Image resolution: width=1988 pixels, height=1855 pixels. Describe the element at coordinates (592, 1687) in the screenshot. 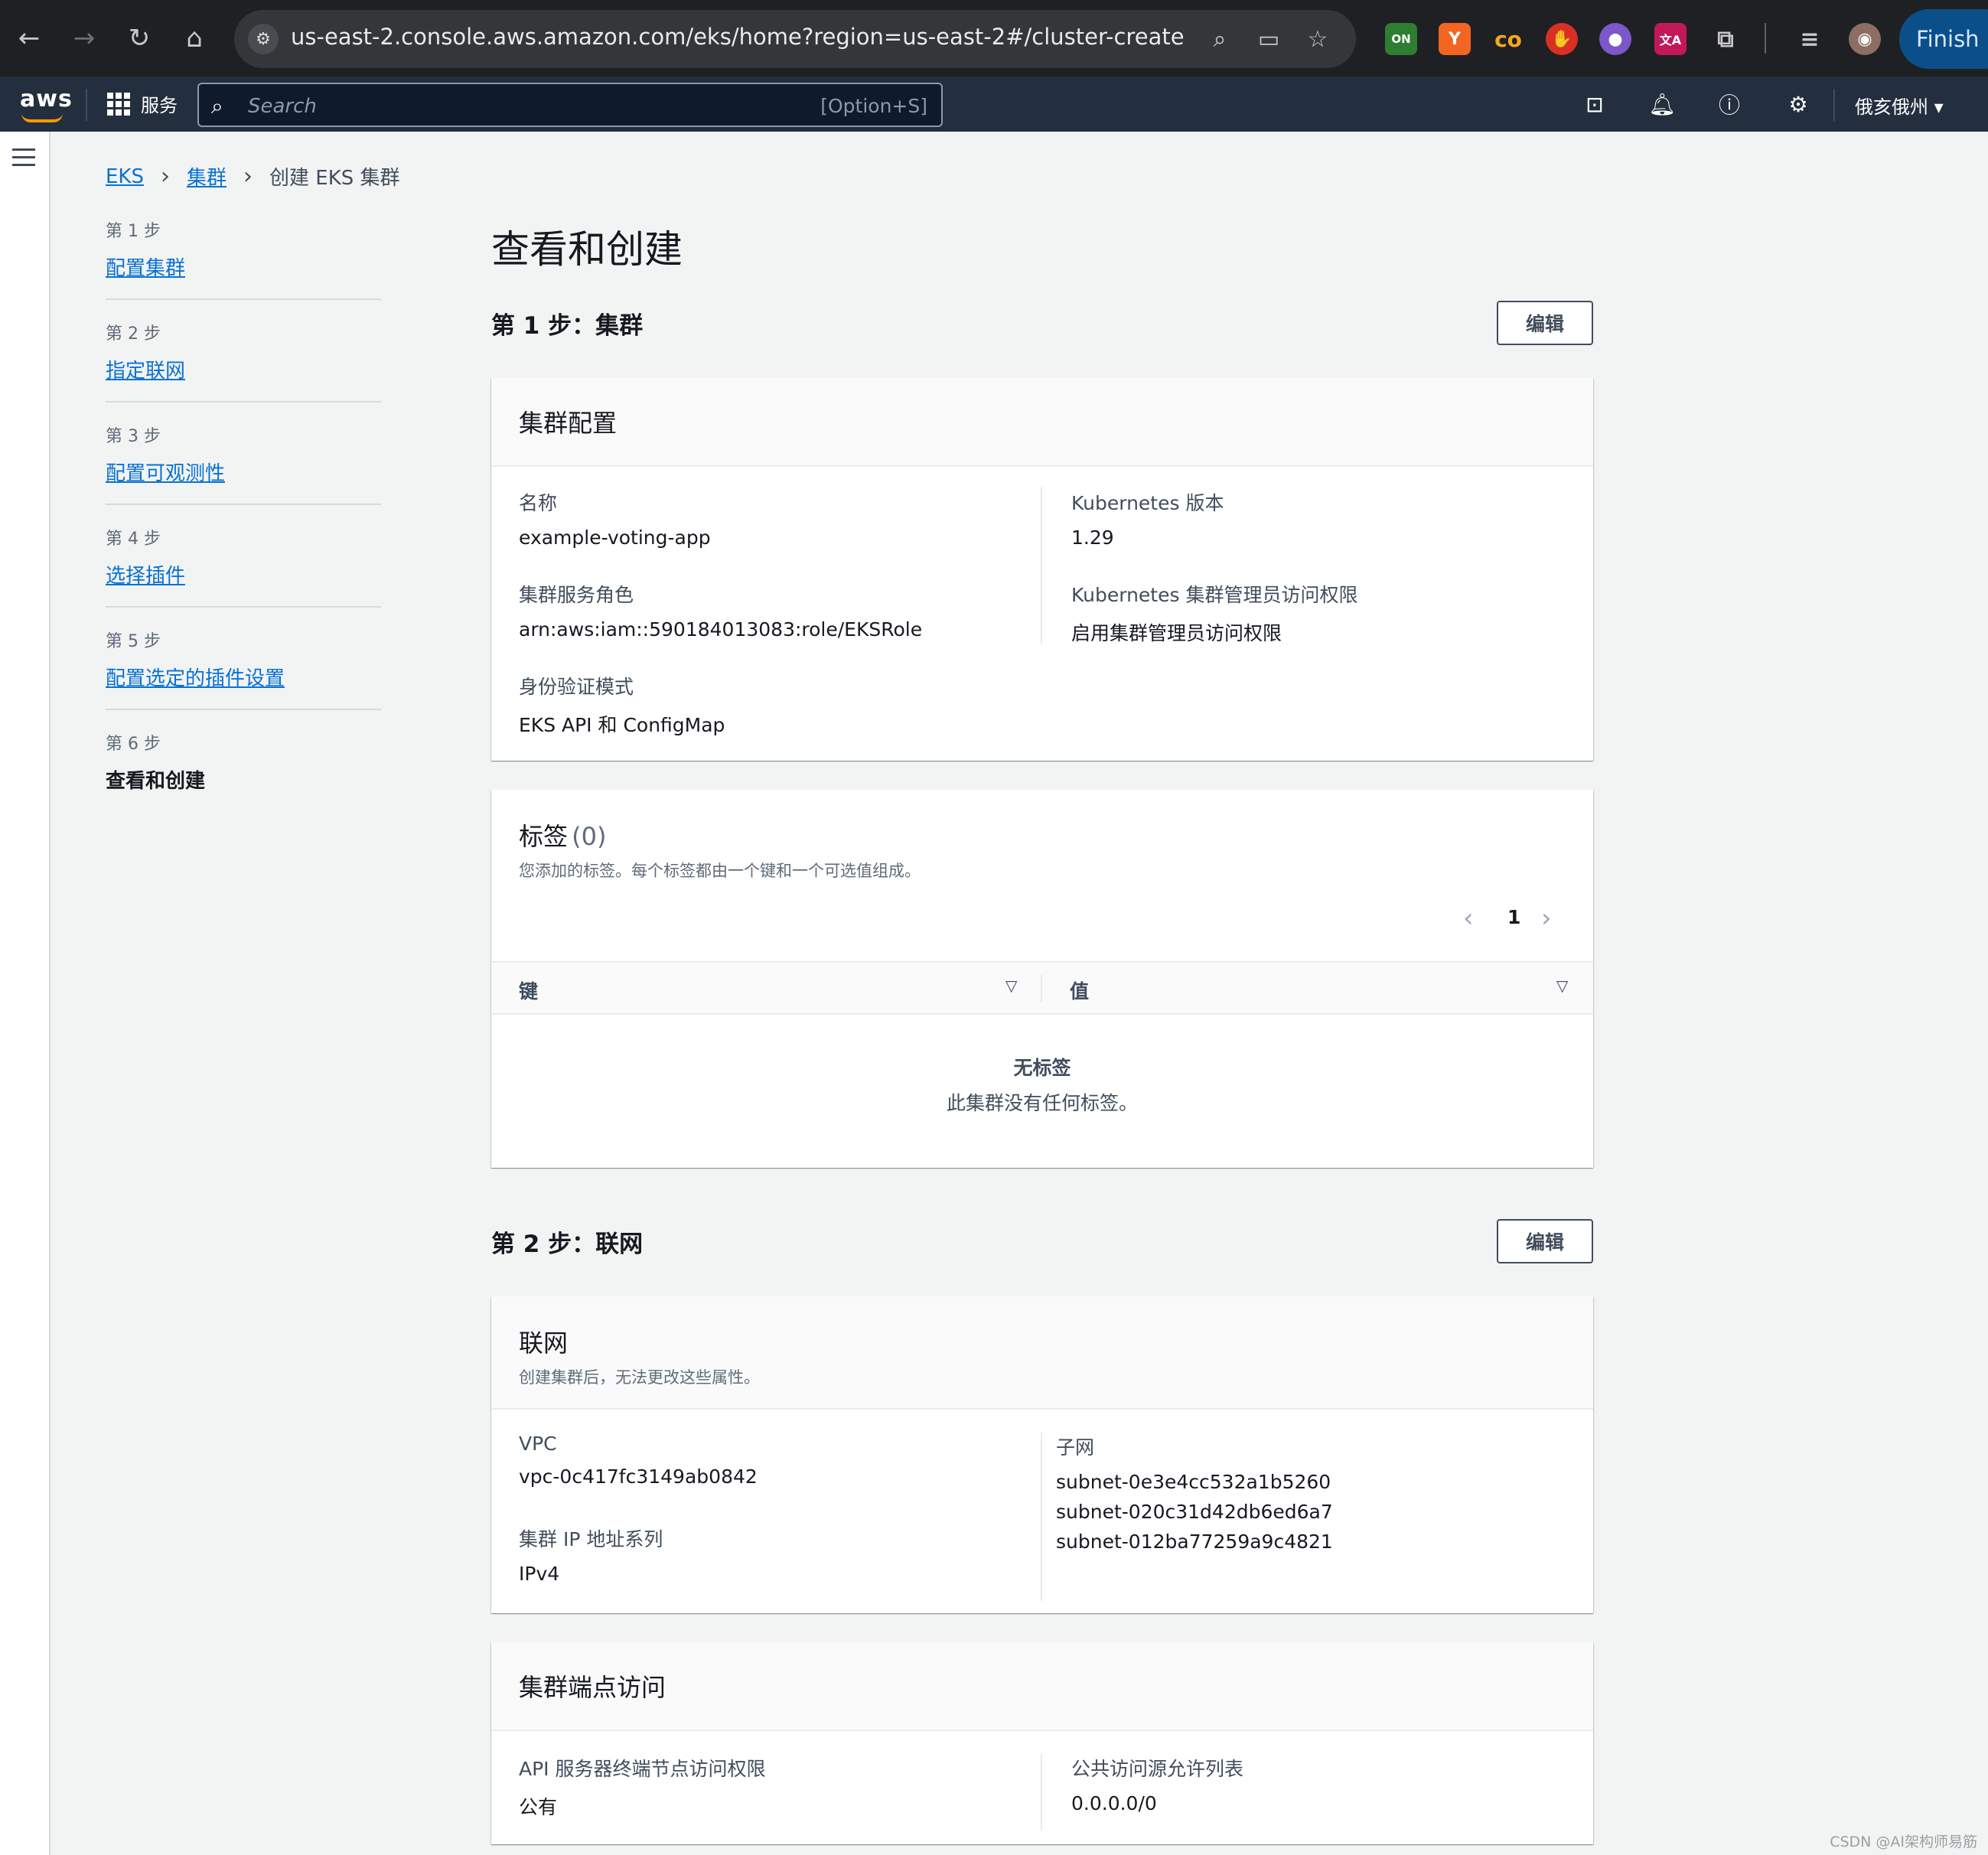

I see `card-title: 集群端点访问` at that location.